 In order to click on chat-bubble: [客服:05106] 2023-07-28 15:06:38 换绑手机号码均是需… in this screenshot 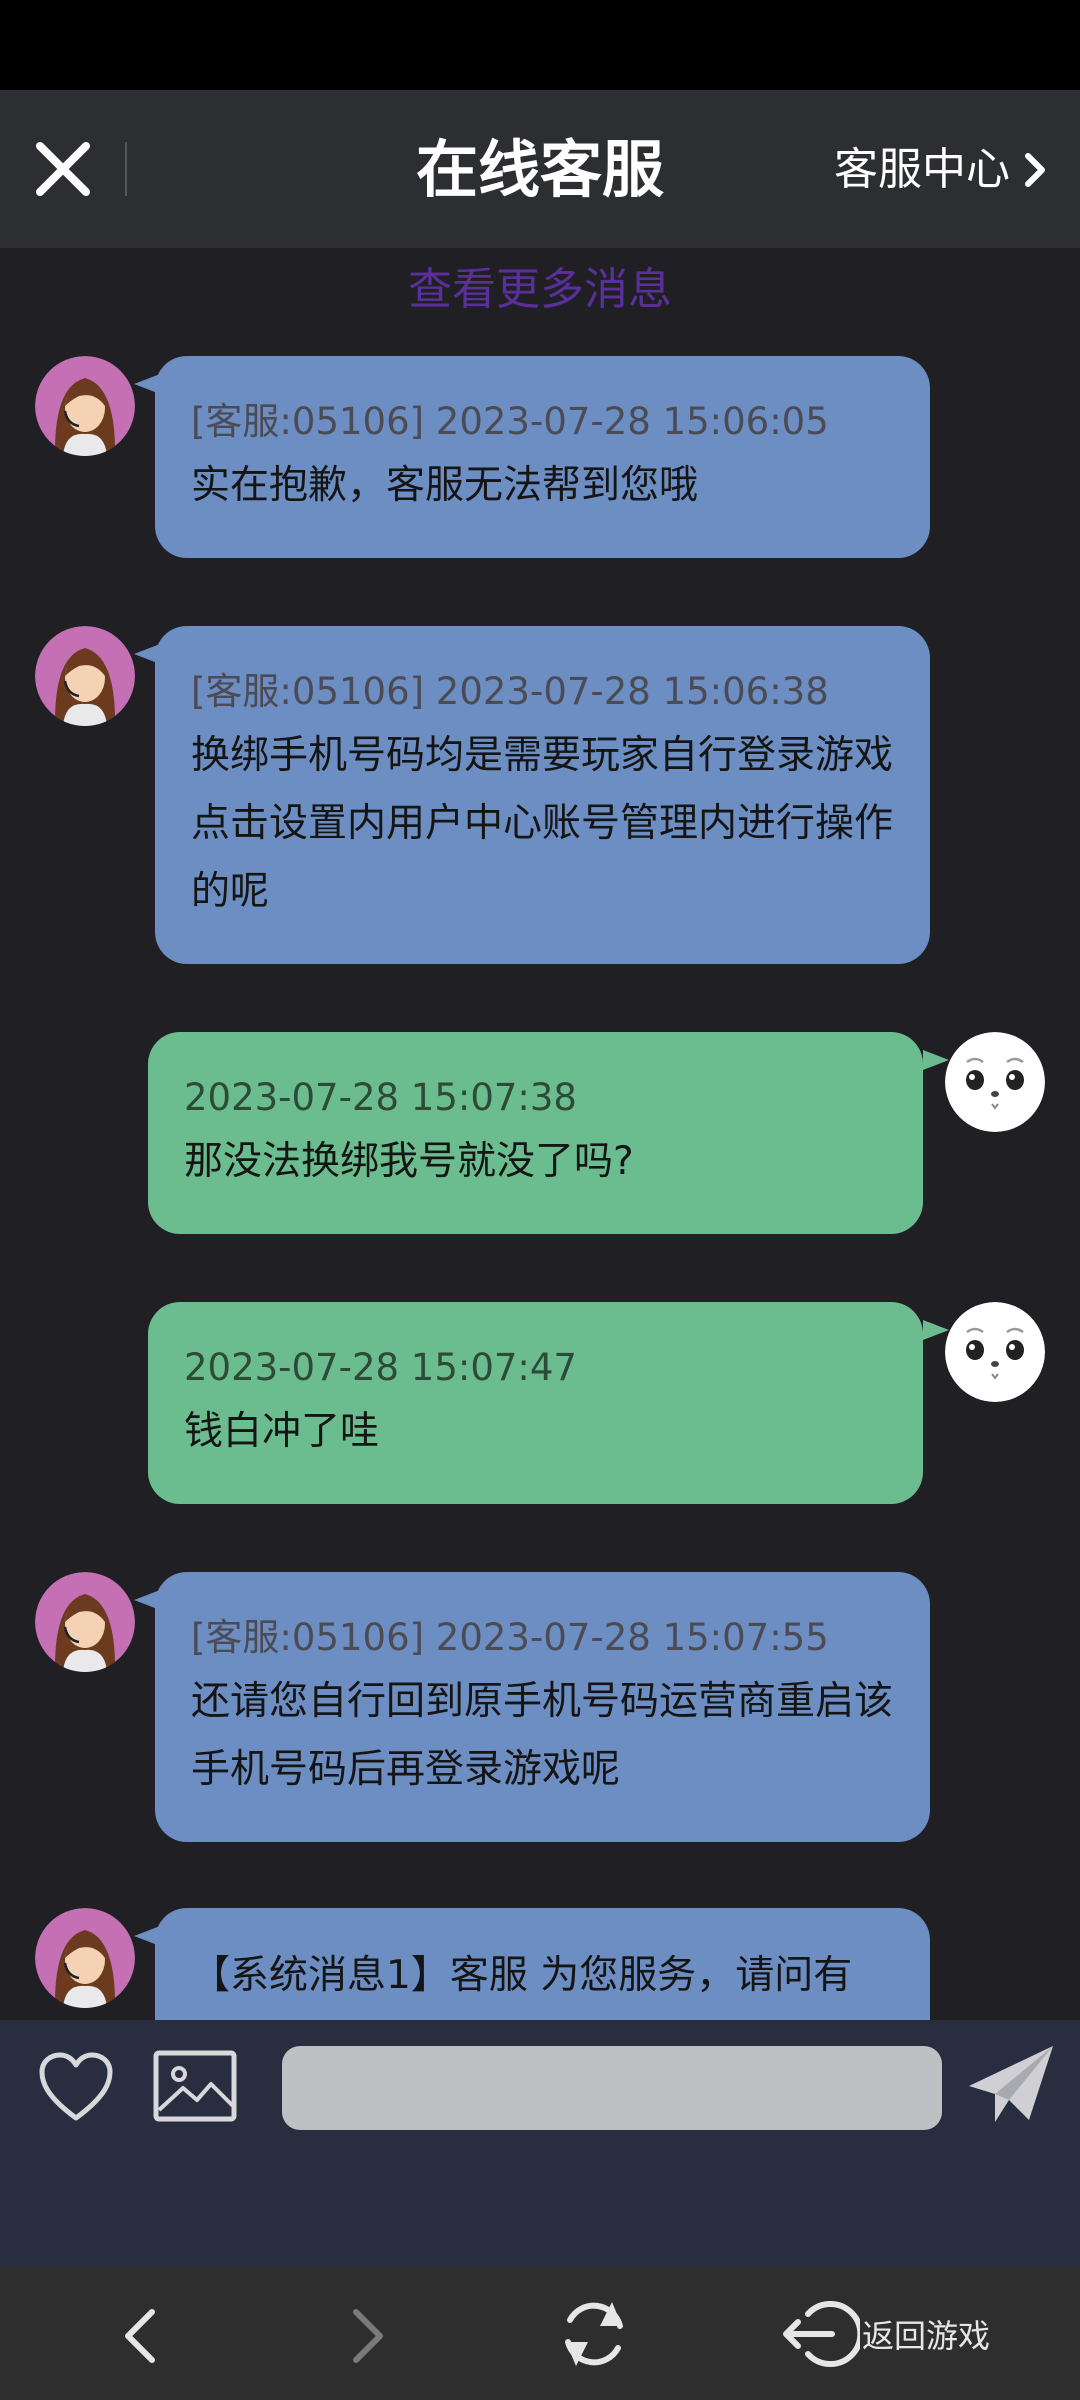, I will do `click(542, 795)`.